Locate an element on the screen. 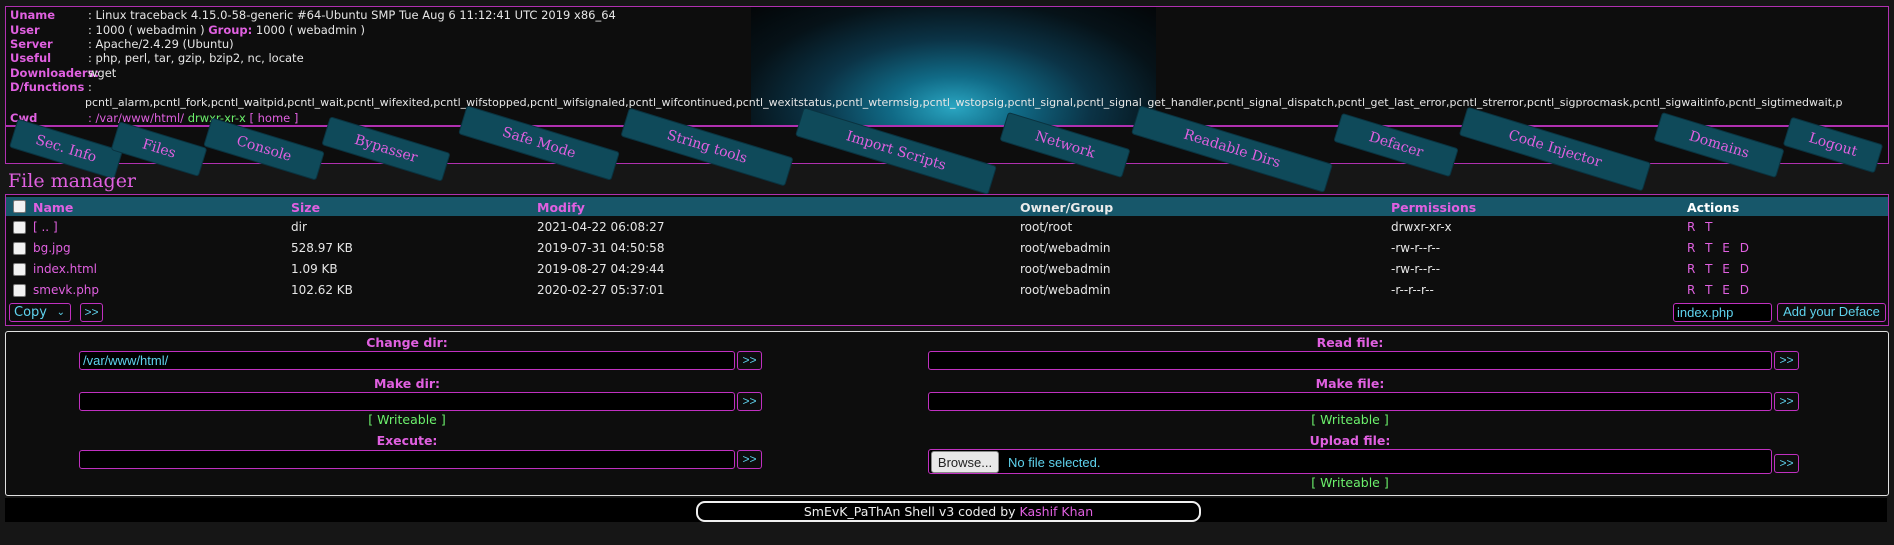 The height and width of the screenshot is (545, 1894). downloaders-row: Downloaders:wget is located at coordinates (63, 73).